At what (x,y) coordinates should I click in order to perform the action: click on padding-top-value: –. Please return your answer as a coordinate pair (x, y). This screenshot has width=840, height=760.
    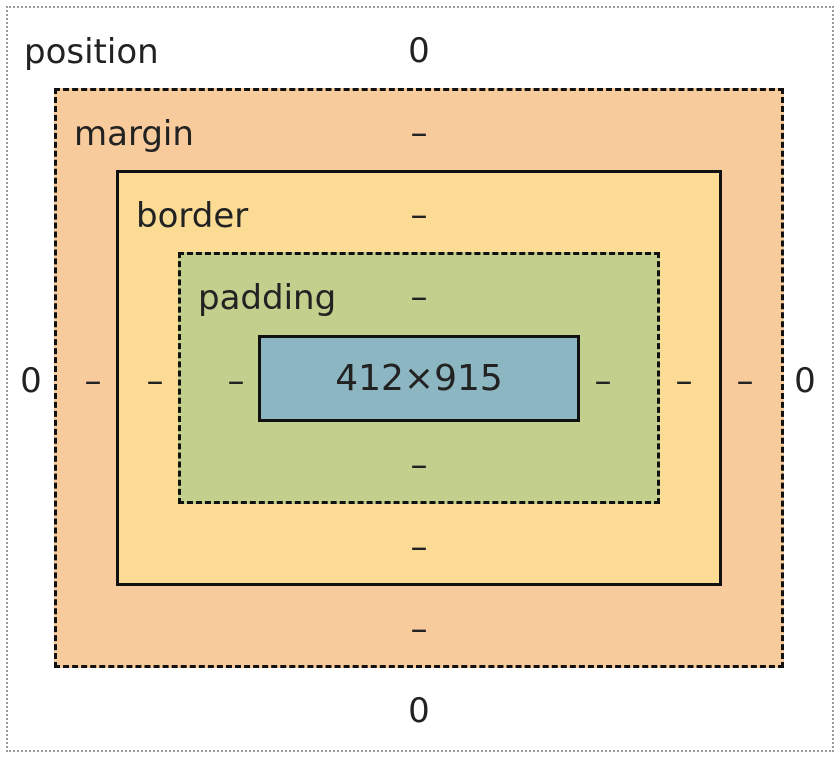
    Looking at the image, I should click on (419, 297).